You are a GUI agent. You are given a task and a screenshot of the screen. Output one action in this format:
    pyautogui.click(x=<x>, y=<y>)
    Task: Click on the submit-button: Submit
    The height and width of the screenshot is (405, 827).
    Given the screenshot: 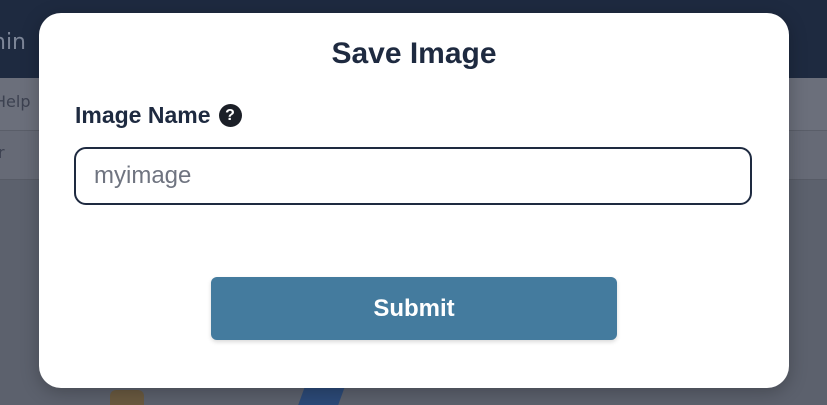 What is the action you would take?
    pyautogui.click(x=414, y=308)
    